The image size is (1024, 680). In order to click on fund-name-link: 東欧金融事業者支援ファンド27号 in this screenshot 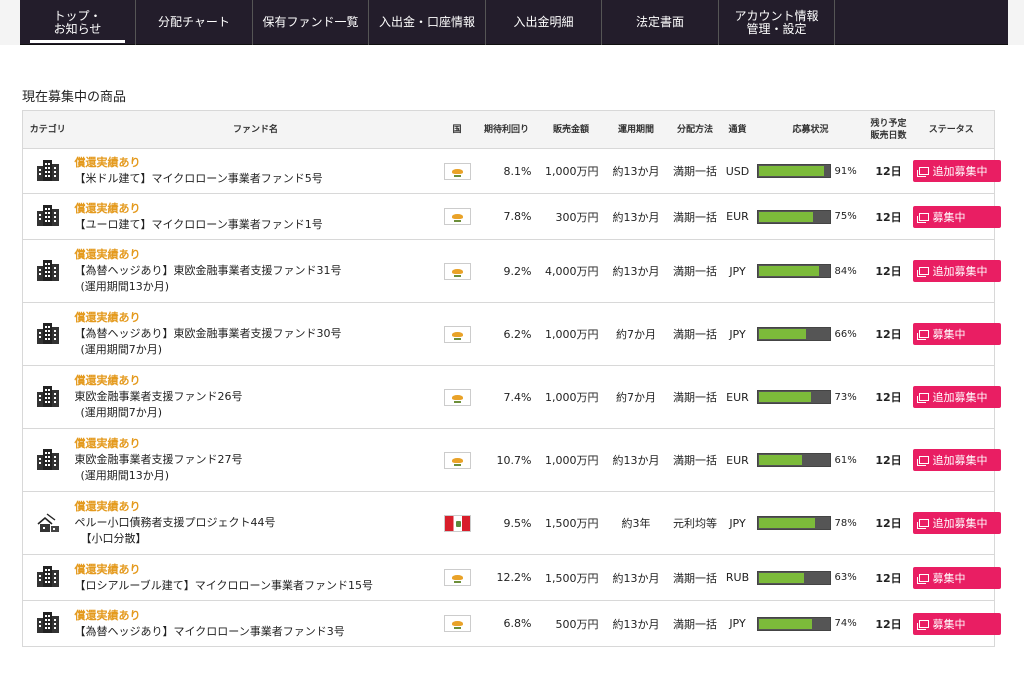, I will do `click(257, 460)`.